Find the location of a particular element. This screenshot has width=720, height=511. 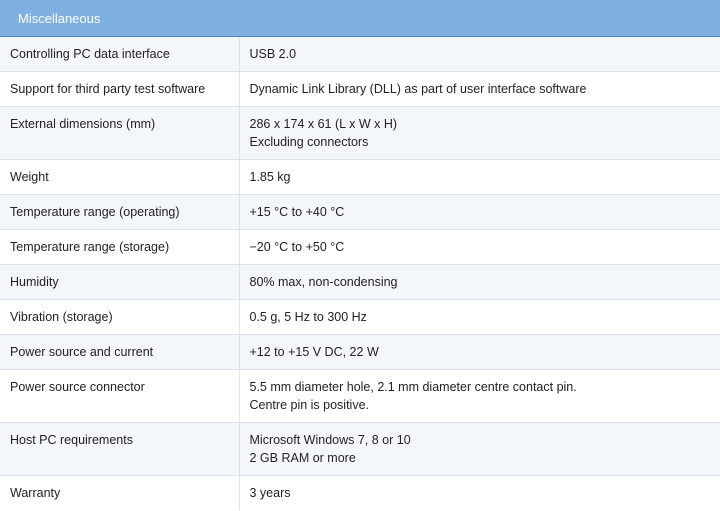

spec-label-cell: Power source and current is located at coordinates (120, 352).